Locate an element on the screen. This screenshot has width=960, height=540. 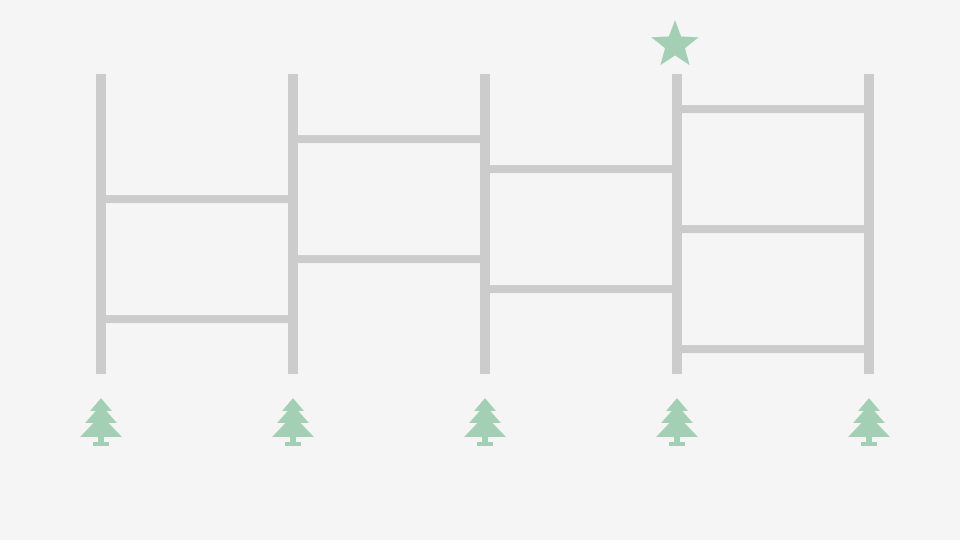
bottom-markers is located at coordinates (485, 422).